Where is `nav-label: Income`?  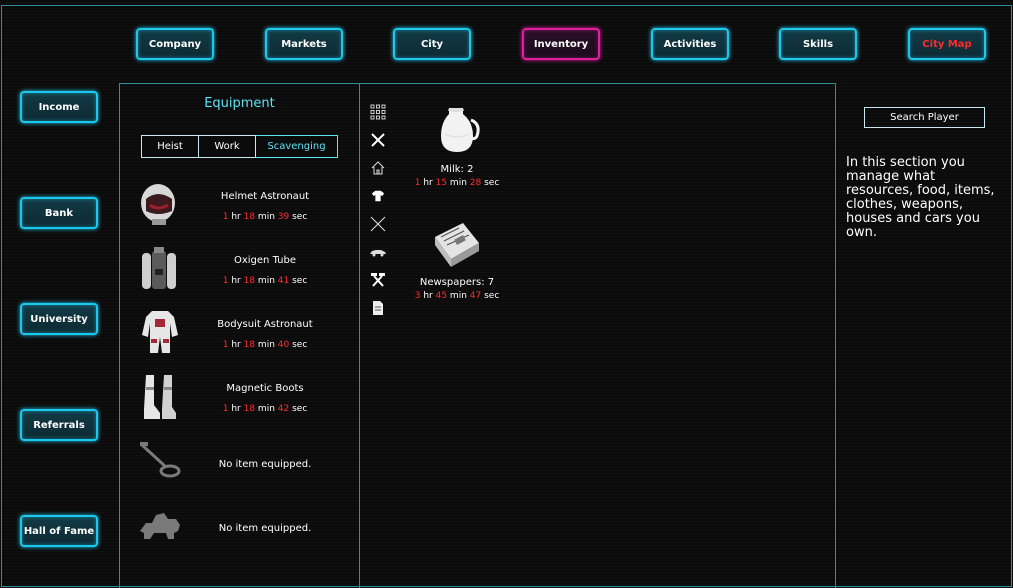 nav-label: Income is located at coordinates (59, 107).